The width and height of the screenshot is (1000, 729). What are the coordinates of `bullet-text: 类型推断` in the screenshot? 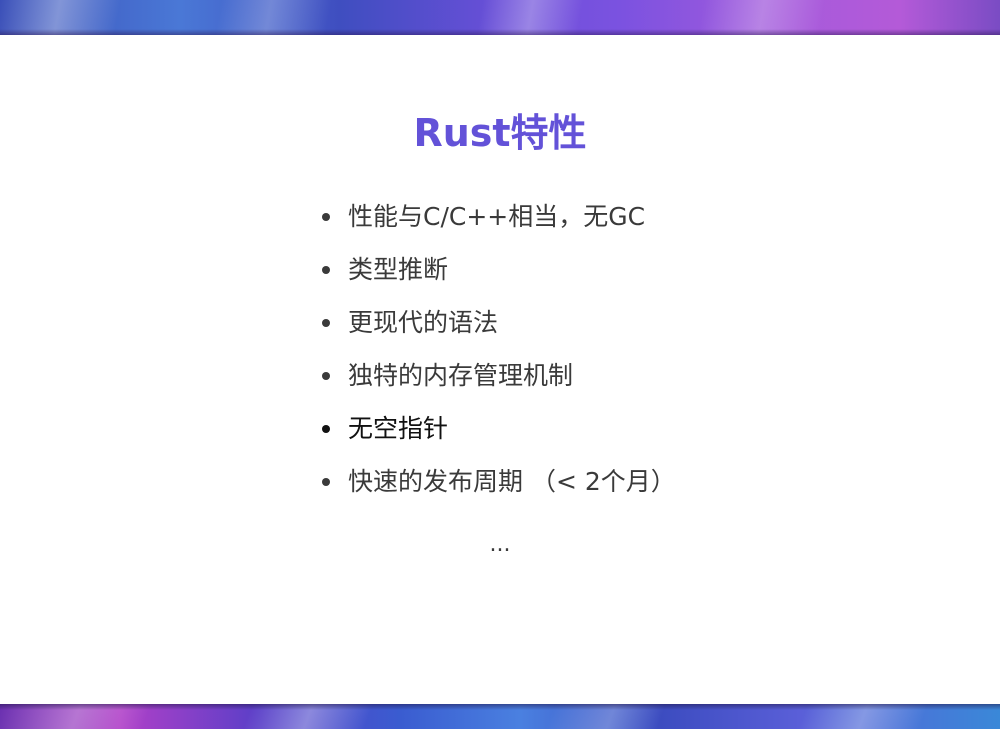 It's located at (398, 269).